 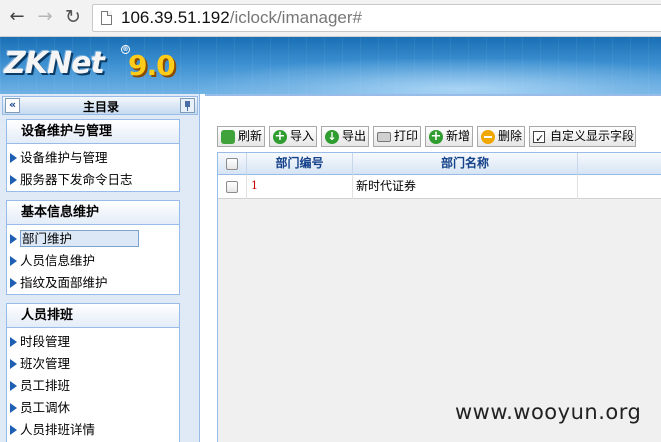 I want to click on select-all-checkbox, so click(x=232, y=164).